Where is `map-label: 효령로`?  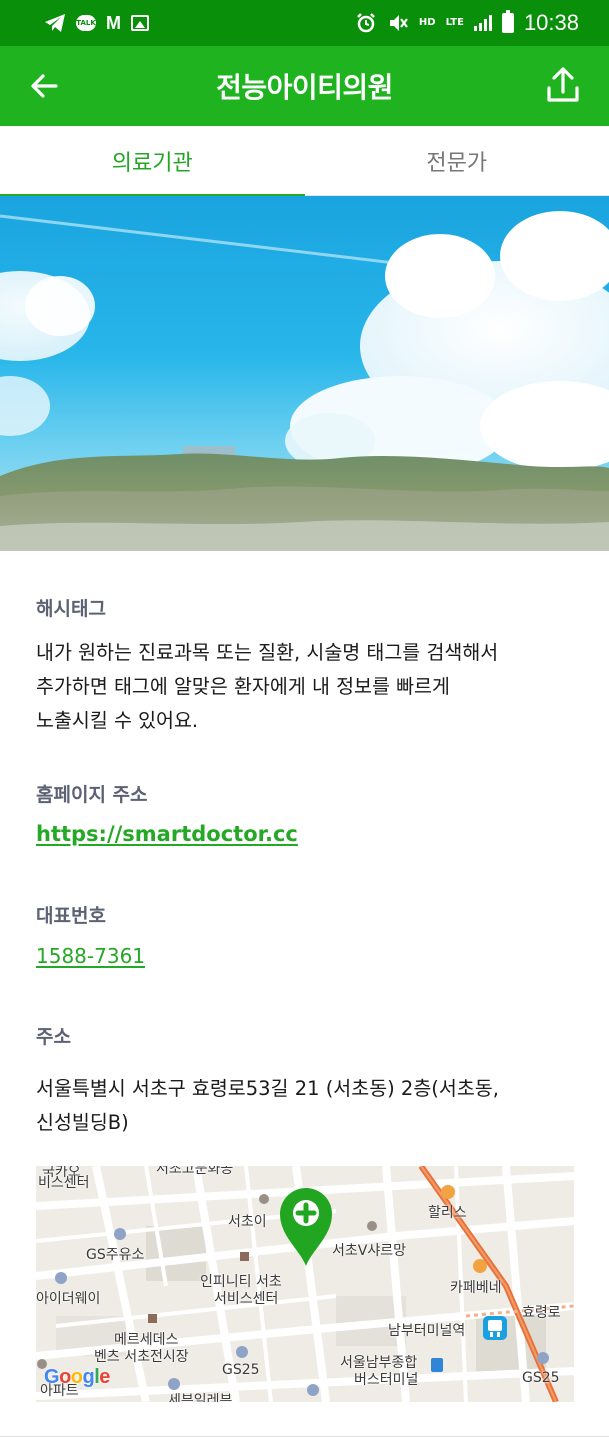
map-label: 효령로 is located at coordinates (541, 1313).